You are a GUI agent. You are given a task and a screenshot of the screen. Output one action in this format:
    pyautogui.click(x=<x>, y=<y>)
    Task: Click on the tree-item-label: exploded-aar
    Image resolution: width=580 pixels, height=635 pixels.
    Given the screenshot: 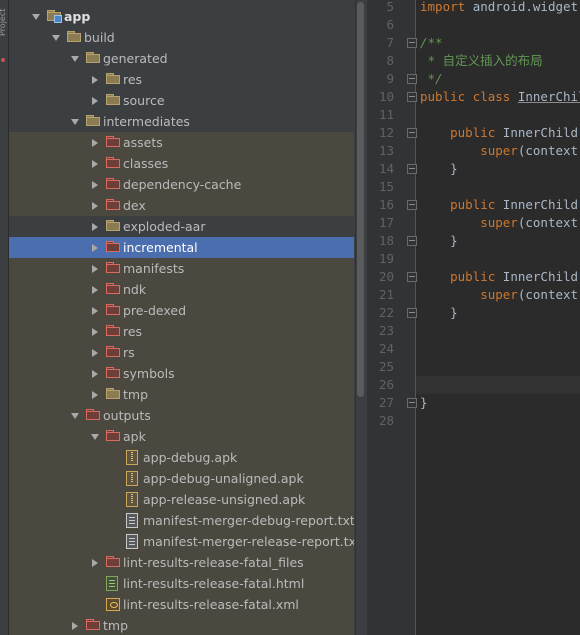 What is the action you would take?
    pyautogui.click(x=164, y=226)
    